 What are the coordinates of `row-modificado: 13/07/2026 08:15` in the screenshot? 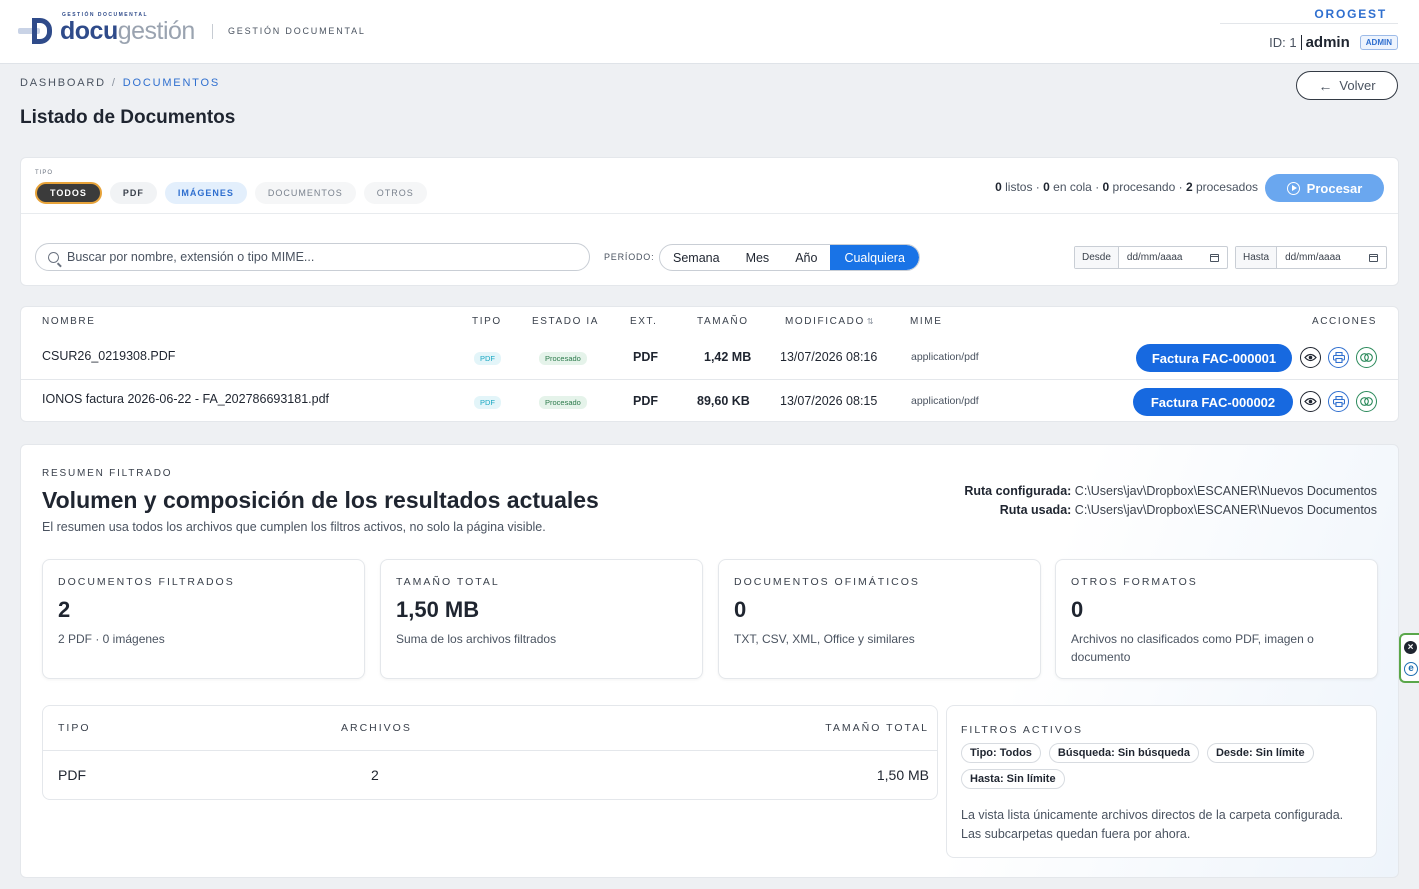 It's located at (829, 401).